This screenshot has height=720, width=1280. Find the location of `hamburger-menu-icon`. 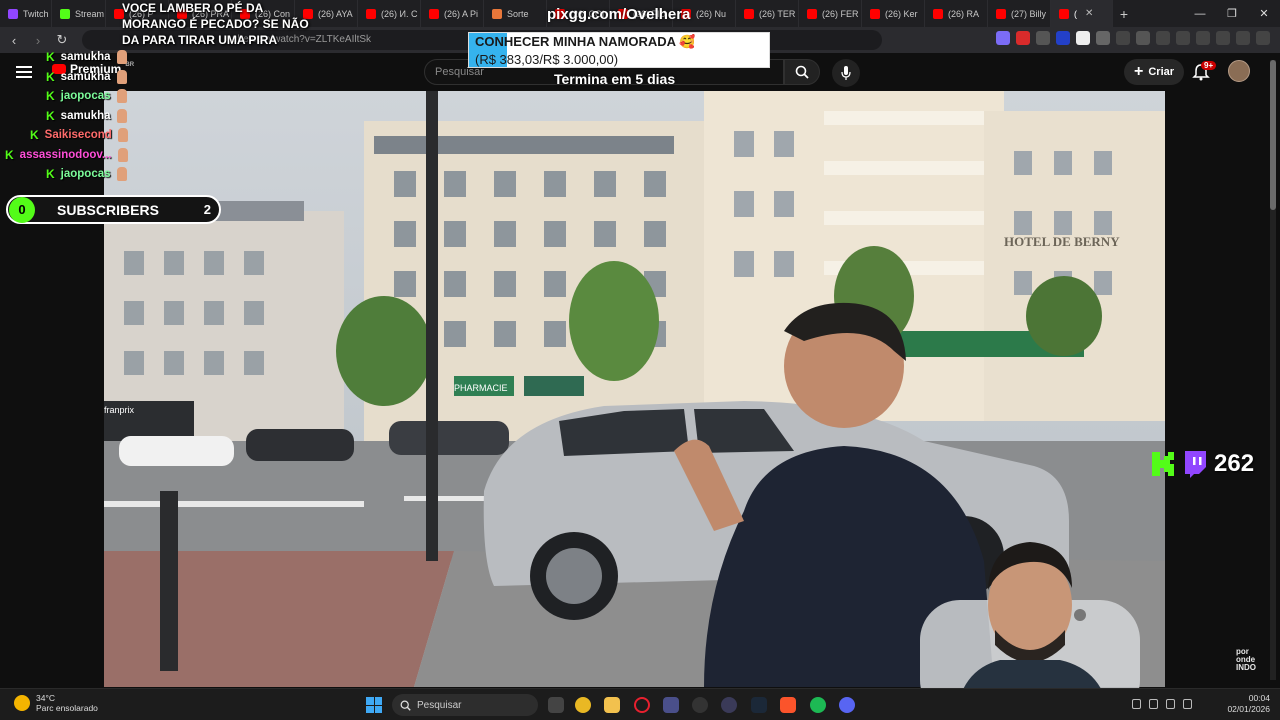

hamburger-menu-icon is located at coordinates (24, 72).